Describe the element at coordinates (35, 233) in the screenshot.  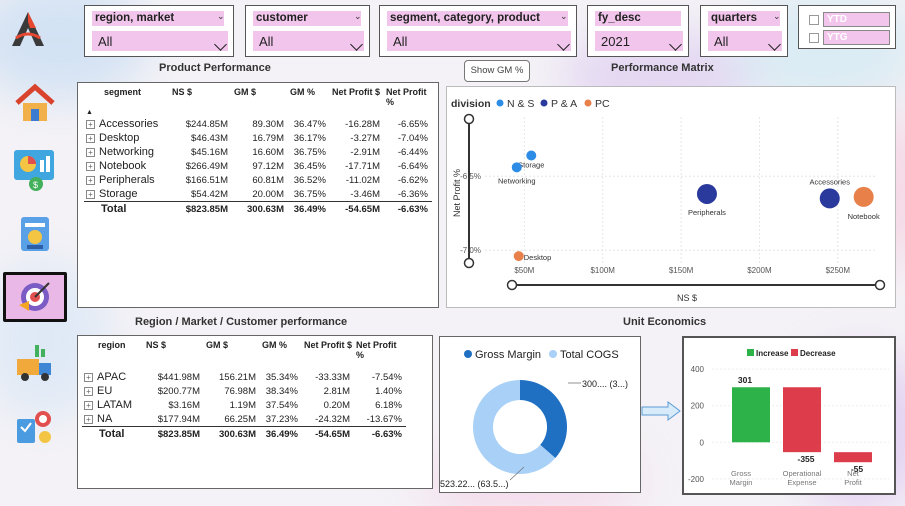
I see `sales-analysis-icon` at that location.